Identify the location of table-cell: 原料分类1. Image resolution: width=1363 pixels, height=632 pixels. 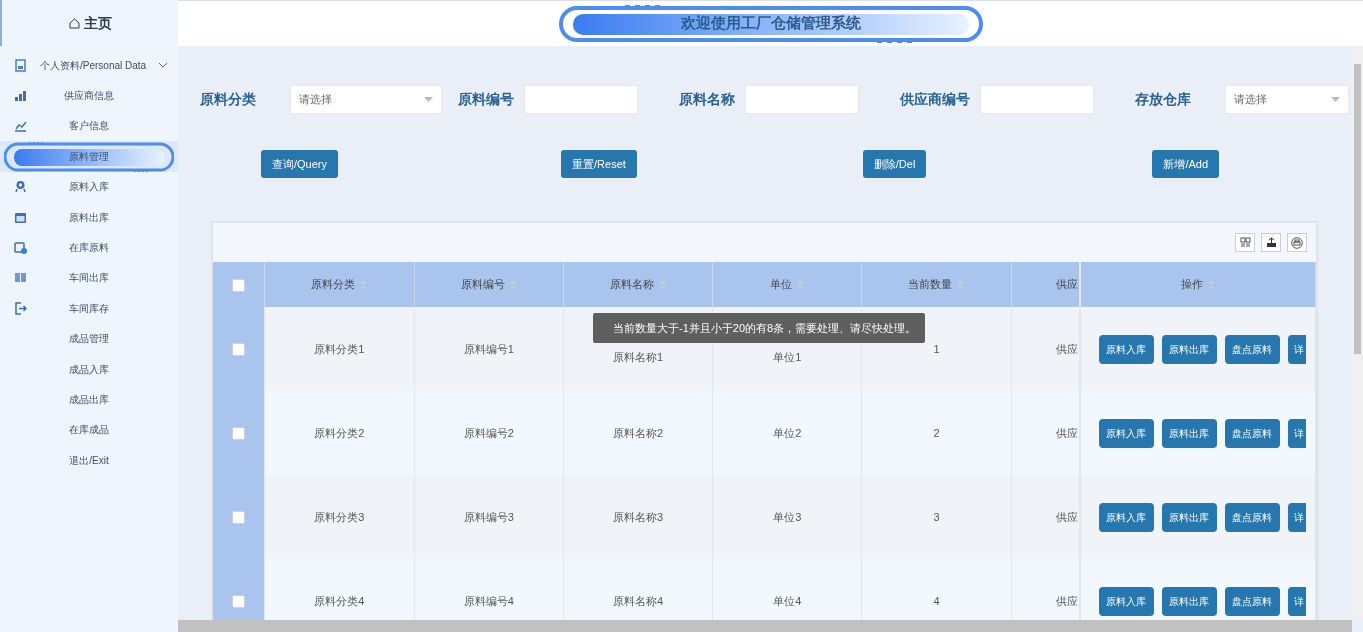
(339, 348).